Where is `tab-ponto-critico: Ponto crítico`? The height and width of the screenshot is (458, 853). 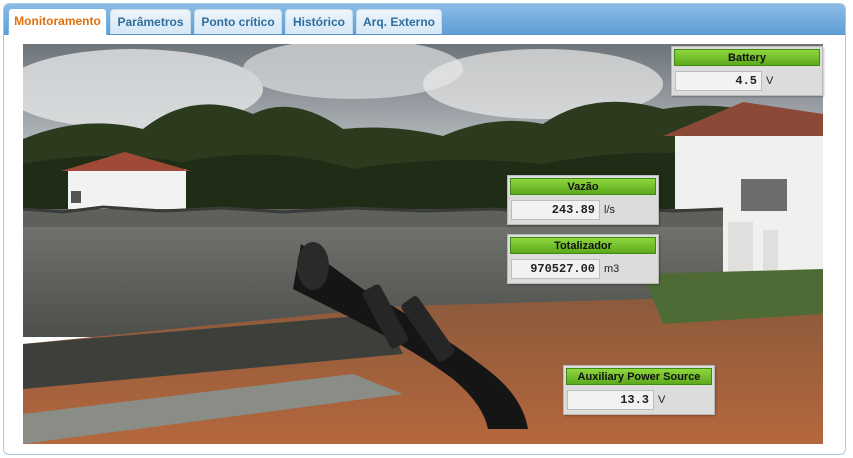
tab-ponto-critico: Ponto crítico is located at coordinates (238, 21).